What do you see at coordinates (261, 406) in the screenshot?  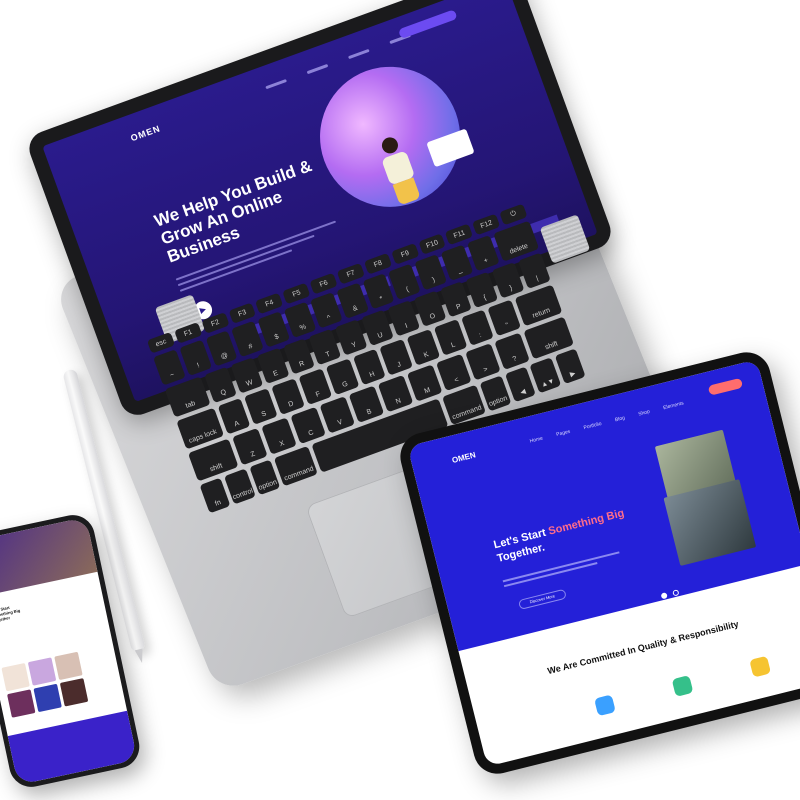 I see `key: S` at bounding box center [261, 406].